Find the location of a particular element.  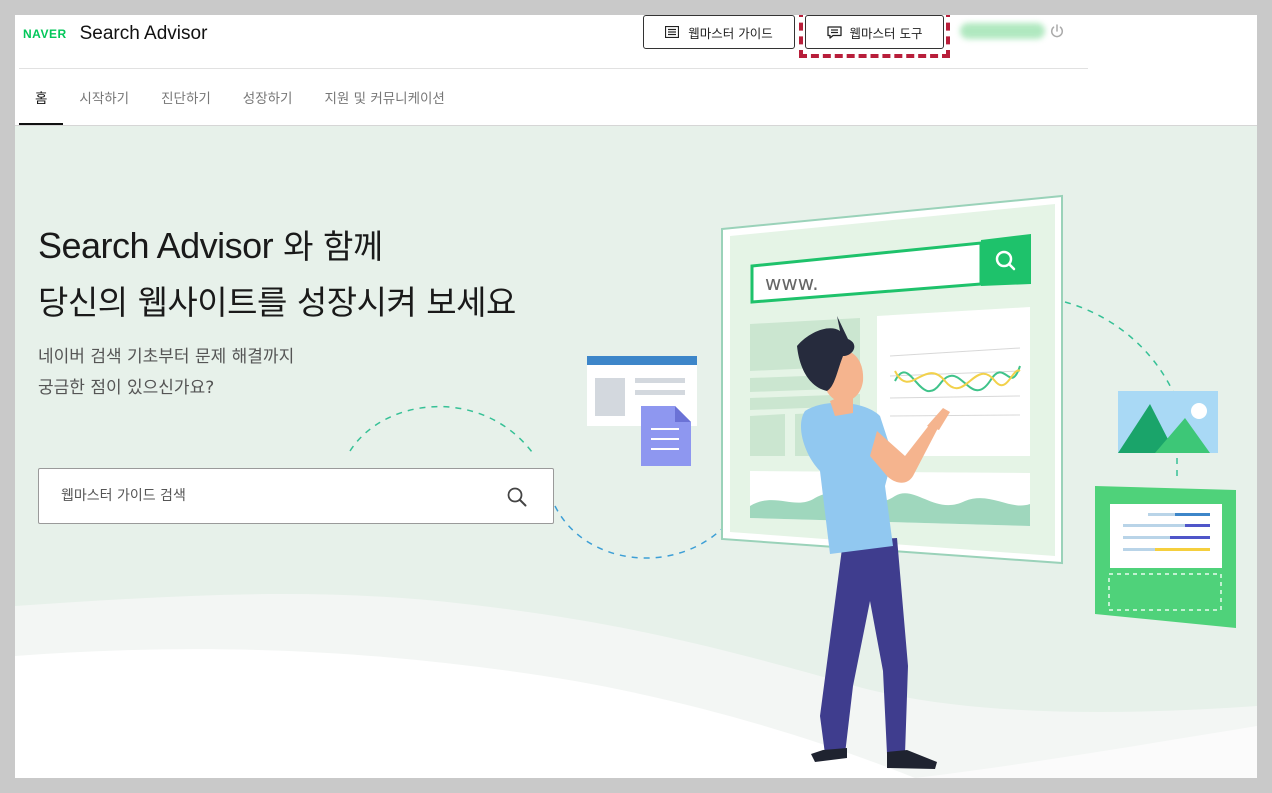

nav-item-support: 지원 및 커뮤니케이션 is located at coordinates (384, 97).